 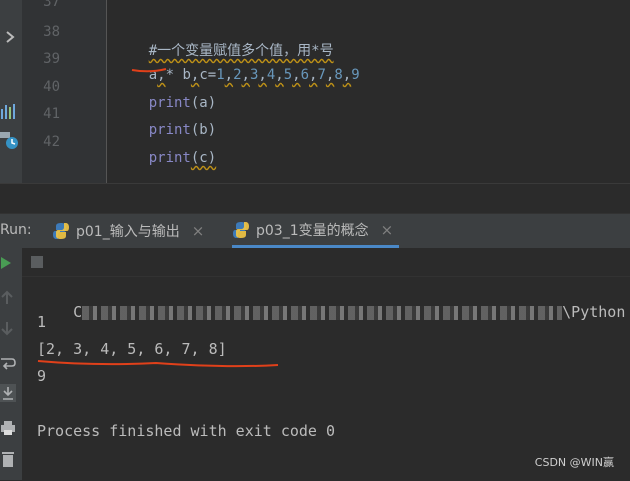 I want to click on number: 9, so click(x=355, y=75).